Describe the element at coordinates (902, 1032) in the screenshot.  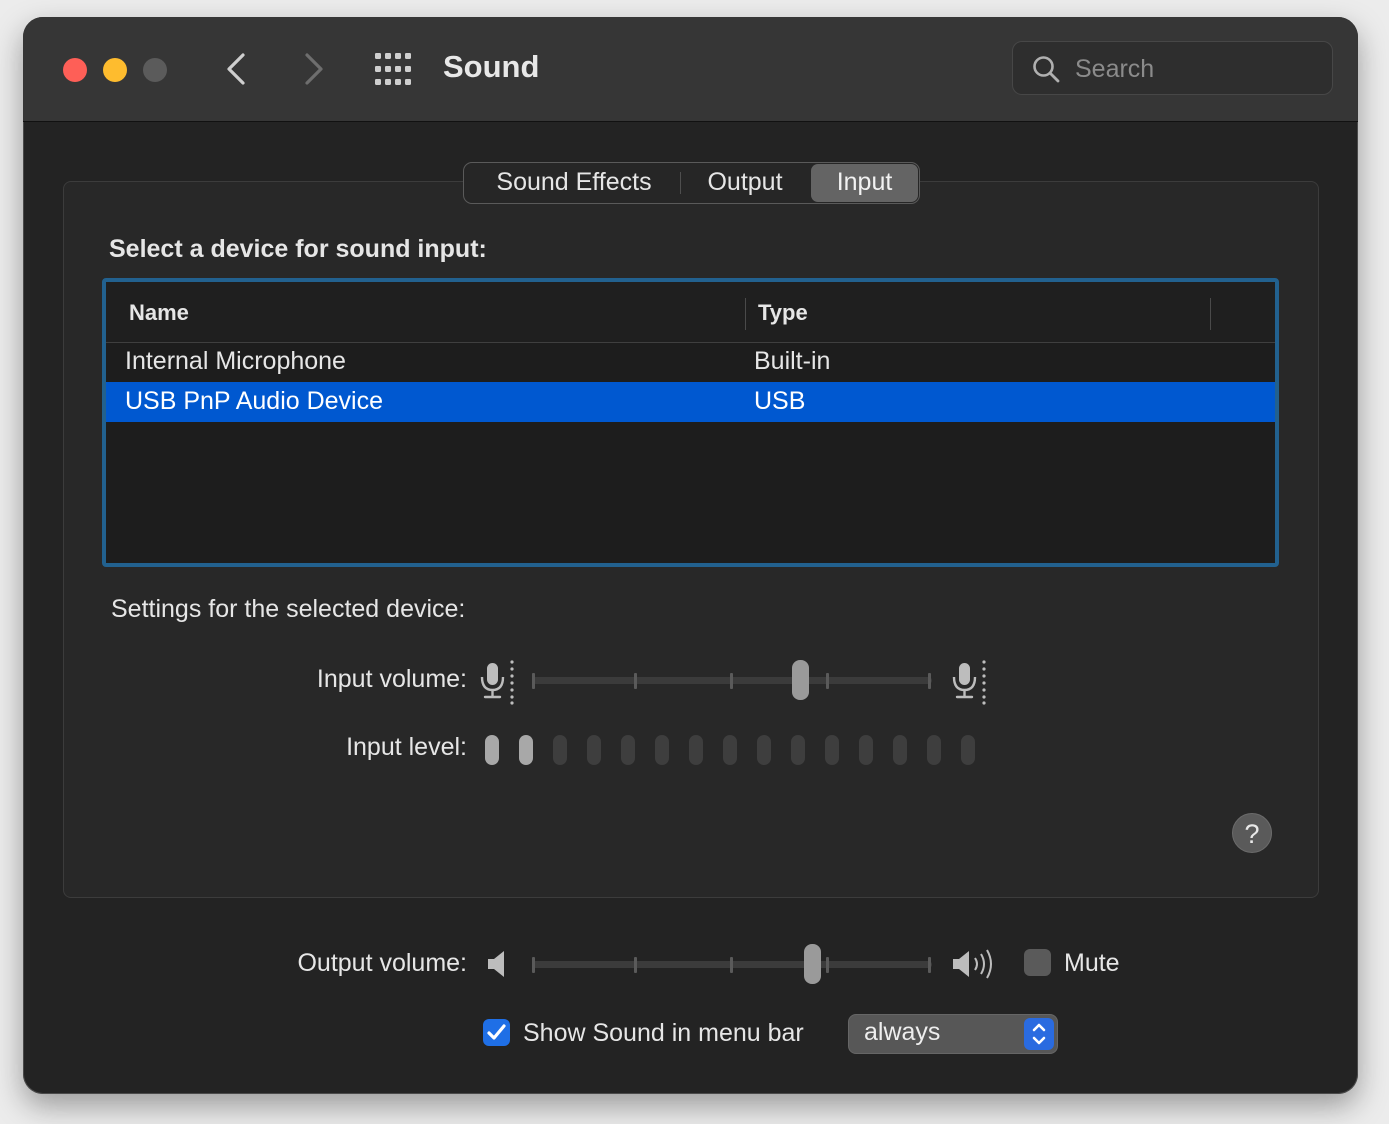
I see `popup-selected-value: always` at that location.